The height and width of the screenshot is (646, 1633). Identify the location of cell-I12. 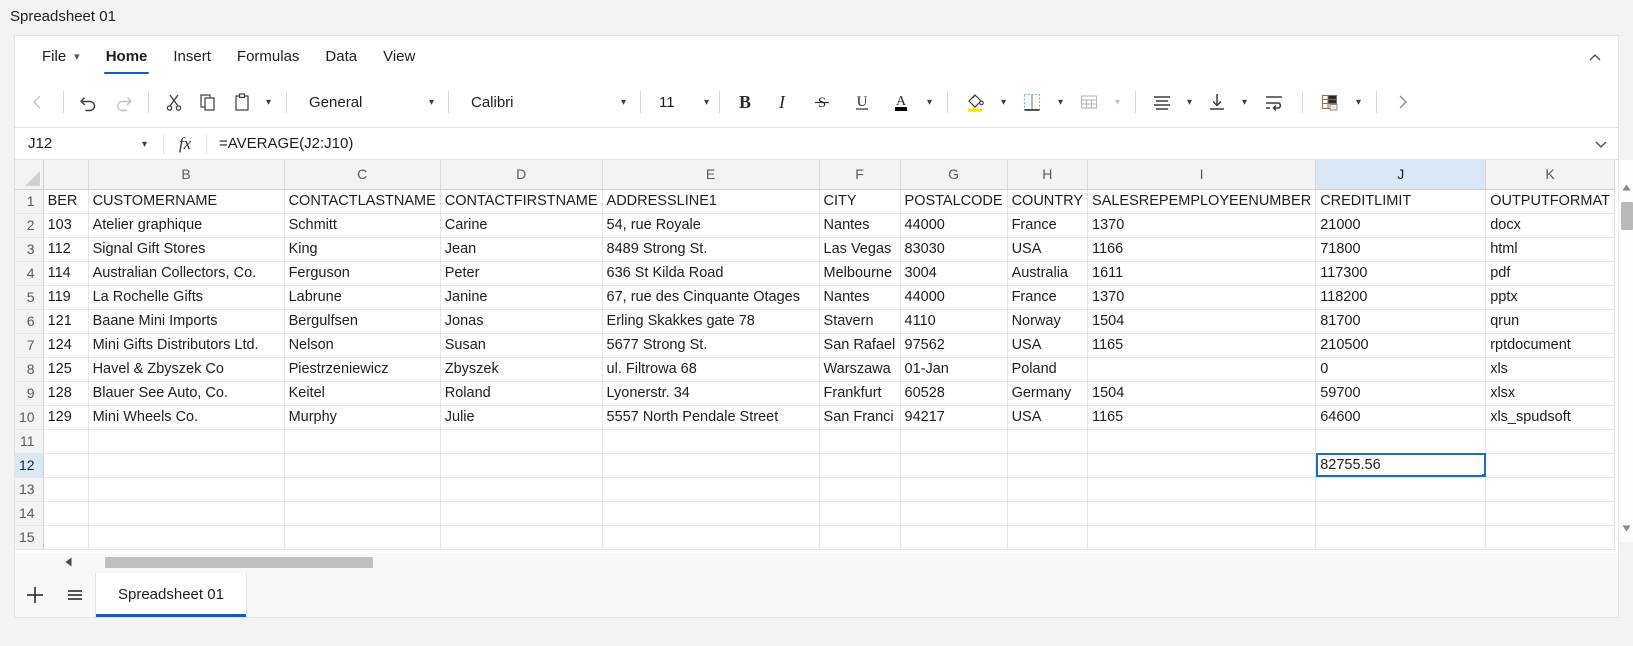
(1202, 465).